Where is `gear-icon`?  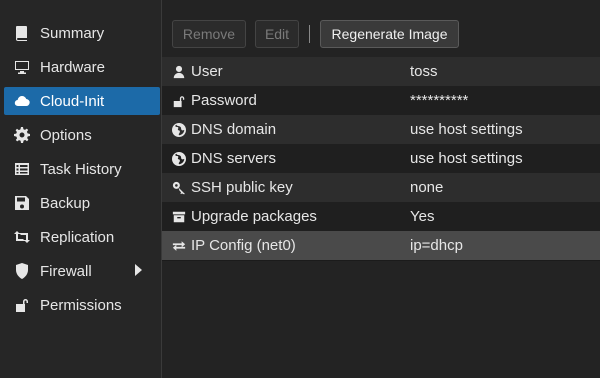
gear-icon is located at coordinates (22, 135).